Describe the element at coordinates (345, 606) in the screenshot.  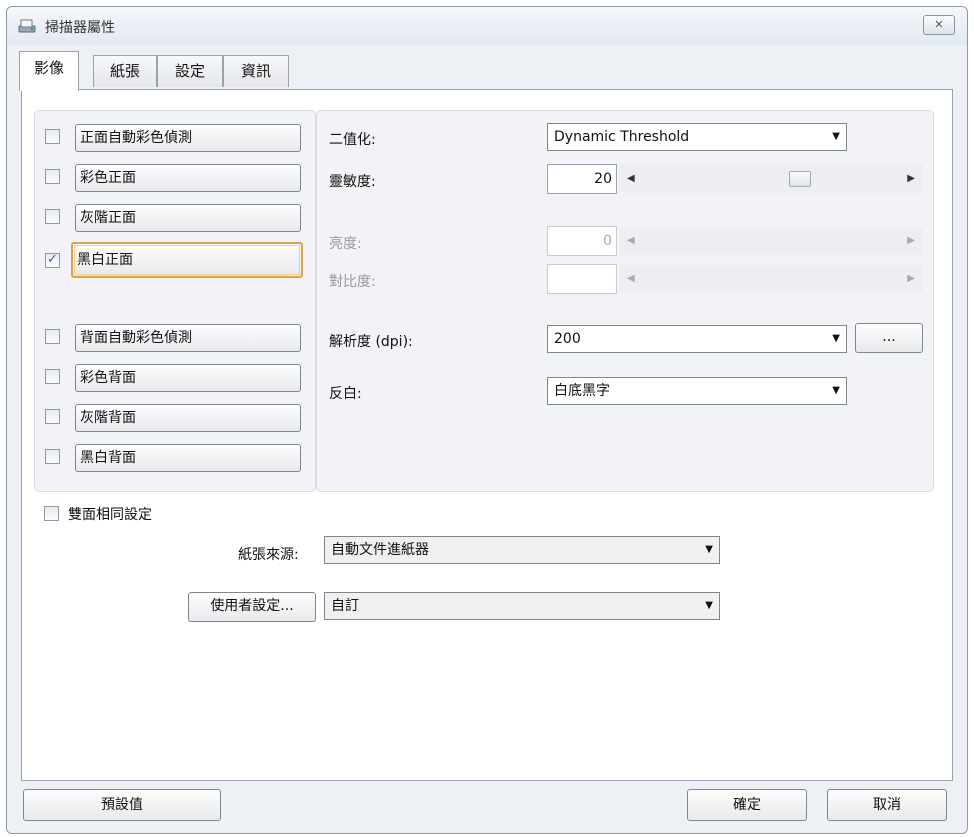
I see `user-settings-value: 自訂` at that location.